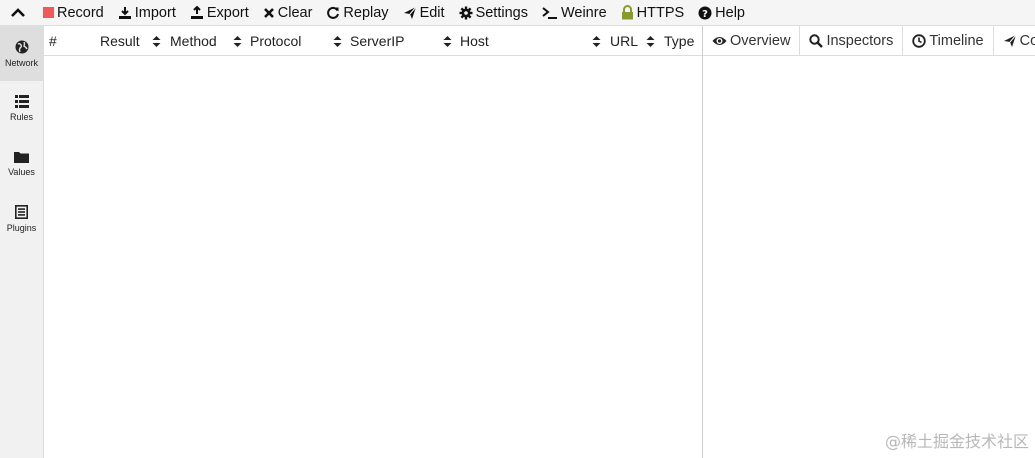 The height and width of the screenshot is (458, 1035). Describe the element at coordinates (860, 41) in the screenshot. I see `tab-label: Inspectors` at that location.